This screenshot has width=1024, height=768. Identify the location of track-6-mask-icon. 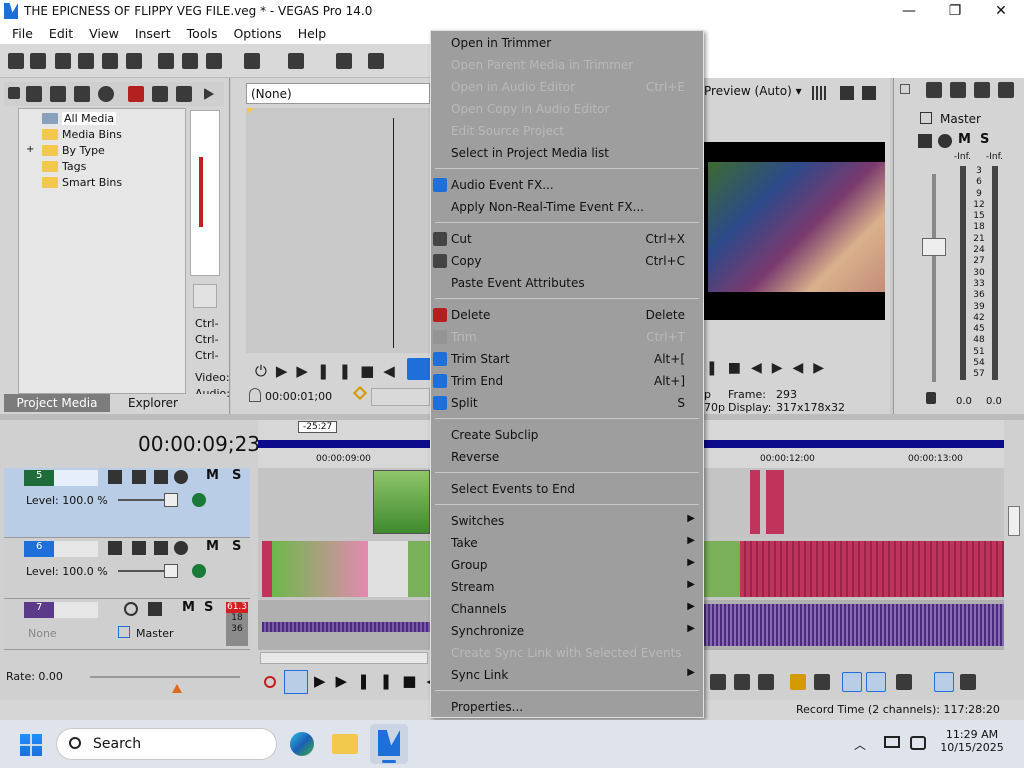
(199, 571).